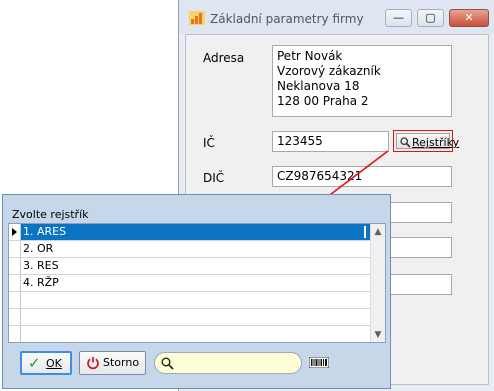  What do you see at coordinates (224, 58) in the screenshot?
I see `address-label: Adresa` at bounding box center [224, 58].